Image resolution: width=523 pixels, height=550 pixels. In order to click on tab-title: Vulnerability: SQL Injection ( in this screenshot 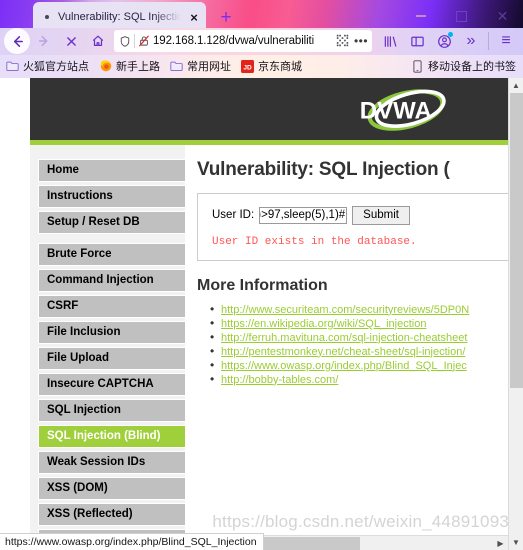, I will do `click(119, 17)`.